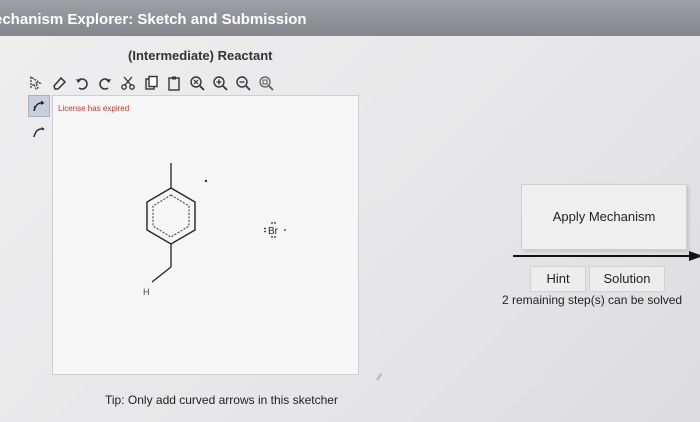  Describe the element at coordinates (206, 181) in the screenshot. I see `stray-dot` at that location.